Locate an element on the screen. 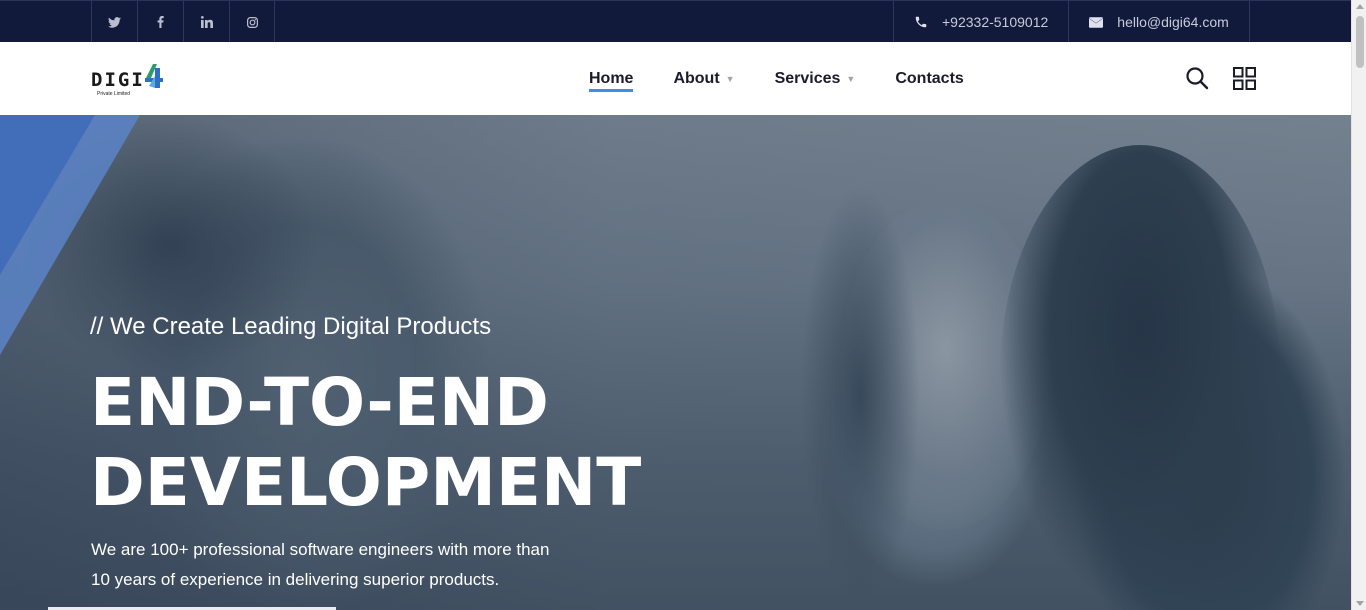 This screenshot has height=610, width=1366. logo-mark-icon is located at coordinates (154, 76).